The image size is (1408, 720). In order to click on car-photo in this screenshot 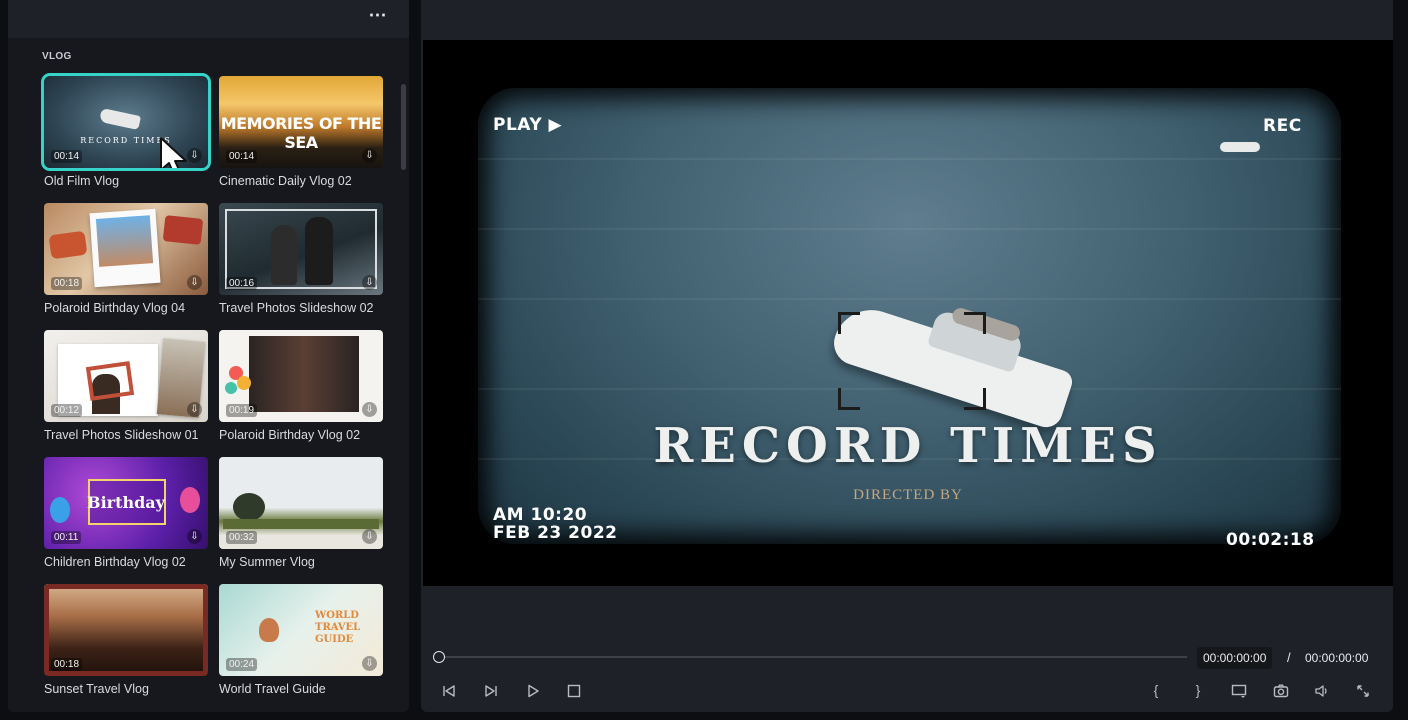, I will do `click(183, 230)`.